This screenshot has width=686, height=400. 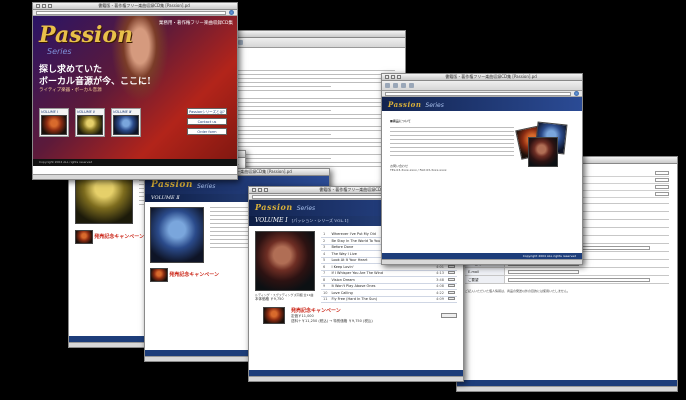 I want to click on side-button-3: Order form, so click(x=207, y=131).